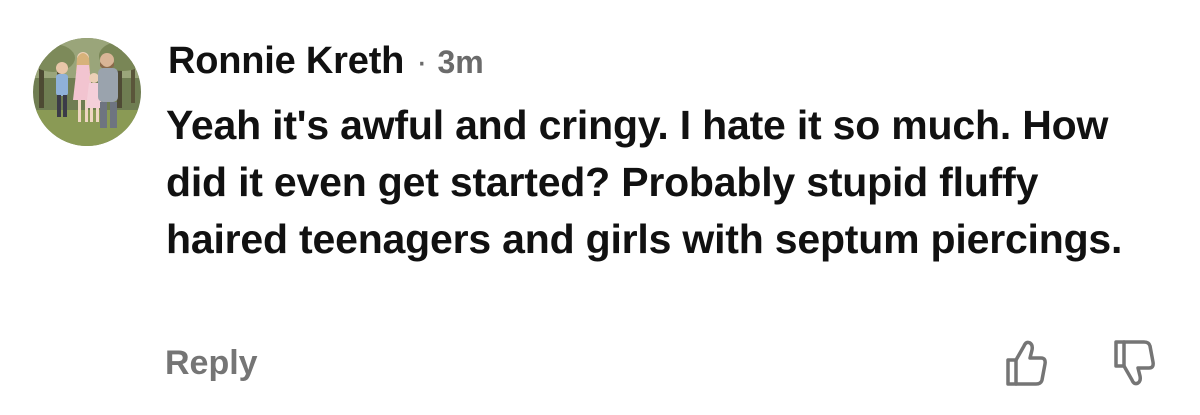 The width and height of the screenshot is (1200, 415). I want to click on reply-button: Reply, so click(211, 363).